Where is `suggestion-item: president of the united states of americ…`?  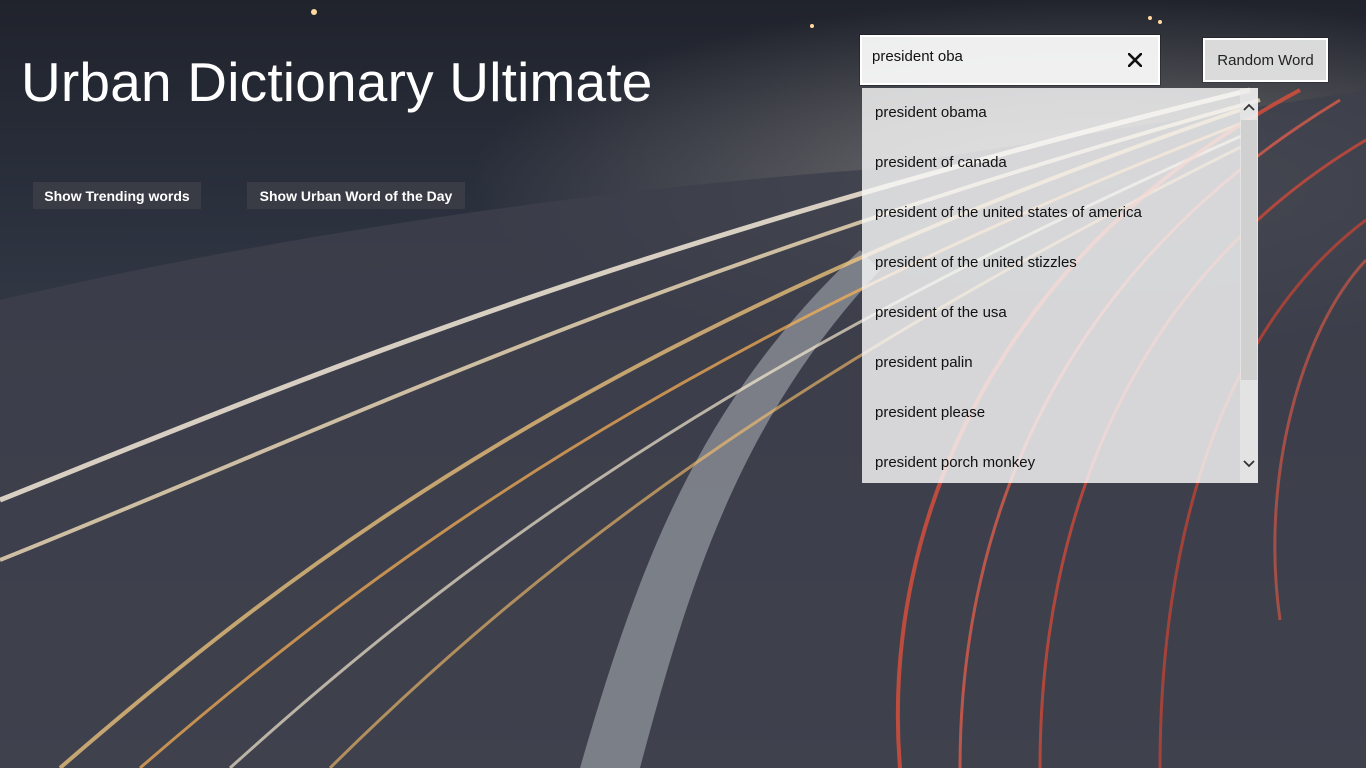
suggestion-item: president of the united states of americ… is located at coordinates (1051, 213).